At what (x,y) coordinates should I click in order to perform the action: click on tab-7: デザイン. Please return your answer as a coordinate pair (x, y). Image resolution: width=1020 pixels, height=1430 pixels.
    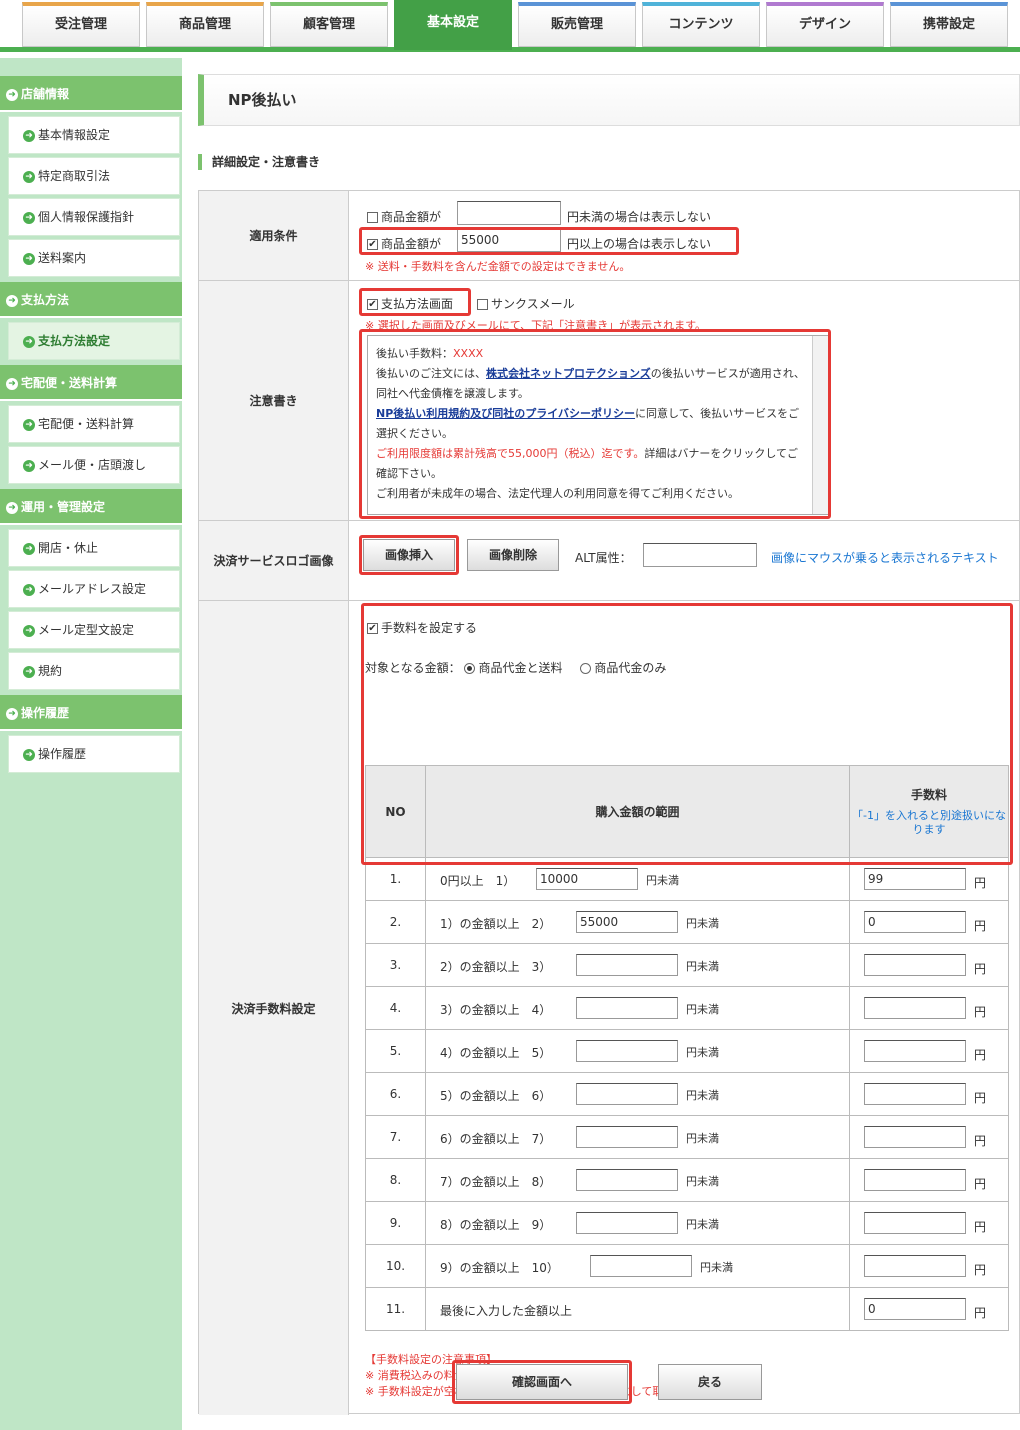
    Looking at the image, I should click on (825, 24).